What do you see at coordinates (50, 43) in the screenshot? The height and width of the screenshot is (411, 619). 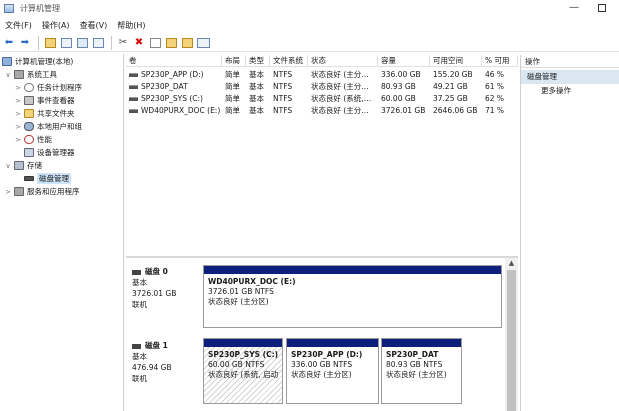 I see `up-folder-icon` at bounding box center [50, 43].